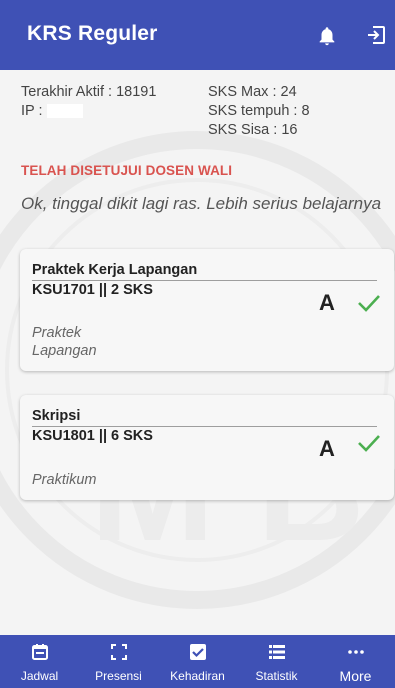  Describe the element at coordinates (92, 290) in the screenshot. I see `course-code: KSU1701 || 2 SKS` at that location.